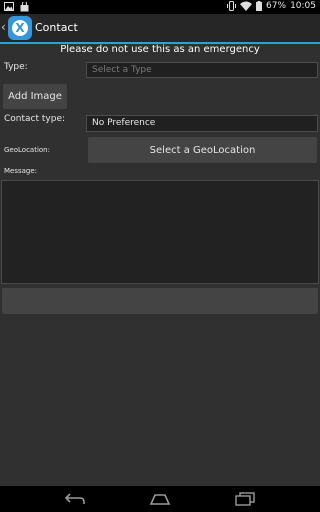 This screenshot has height=512, width=320. Describe the element at coordinates (232, 6) in the screenshot. I see `vibrate-icon` at that location.